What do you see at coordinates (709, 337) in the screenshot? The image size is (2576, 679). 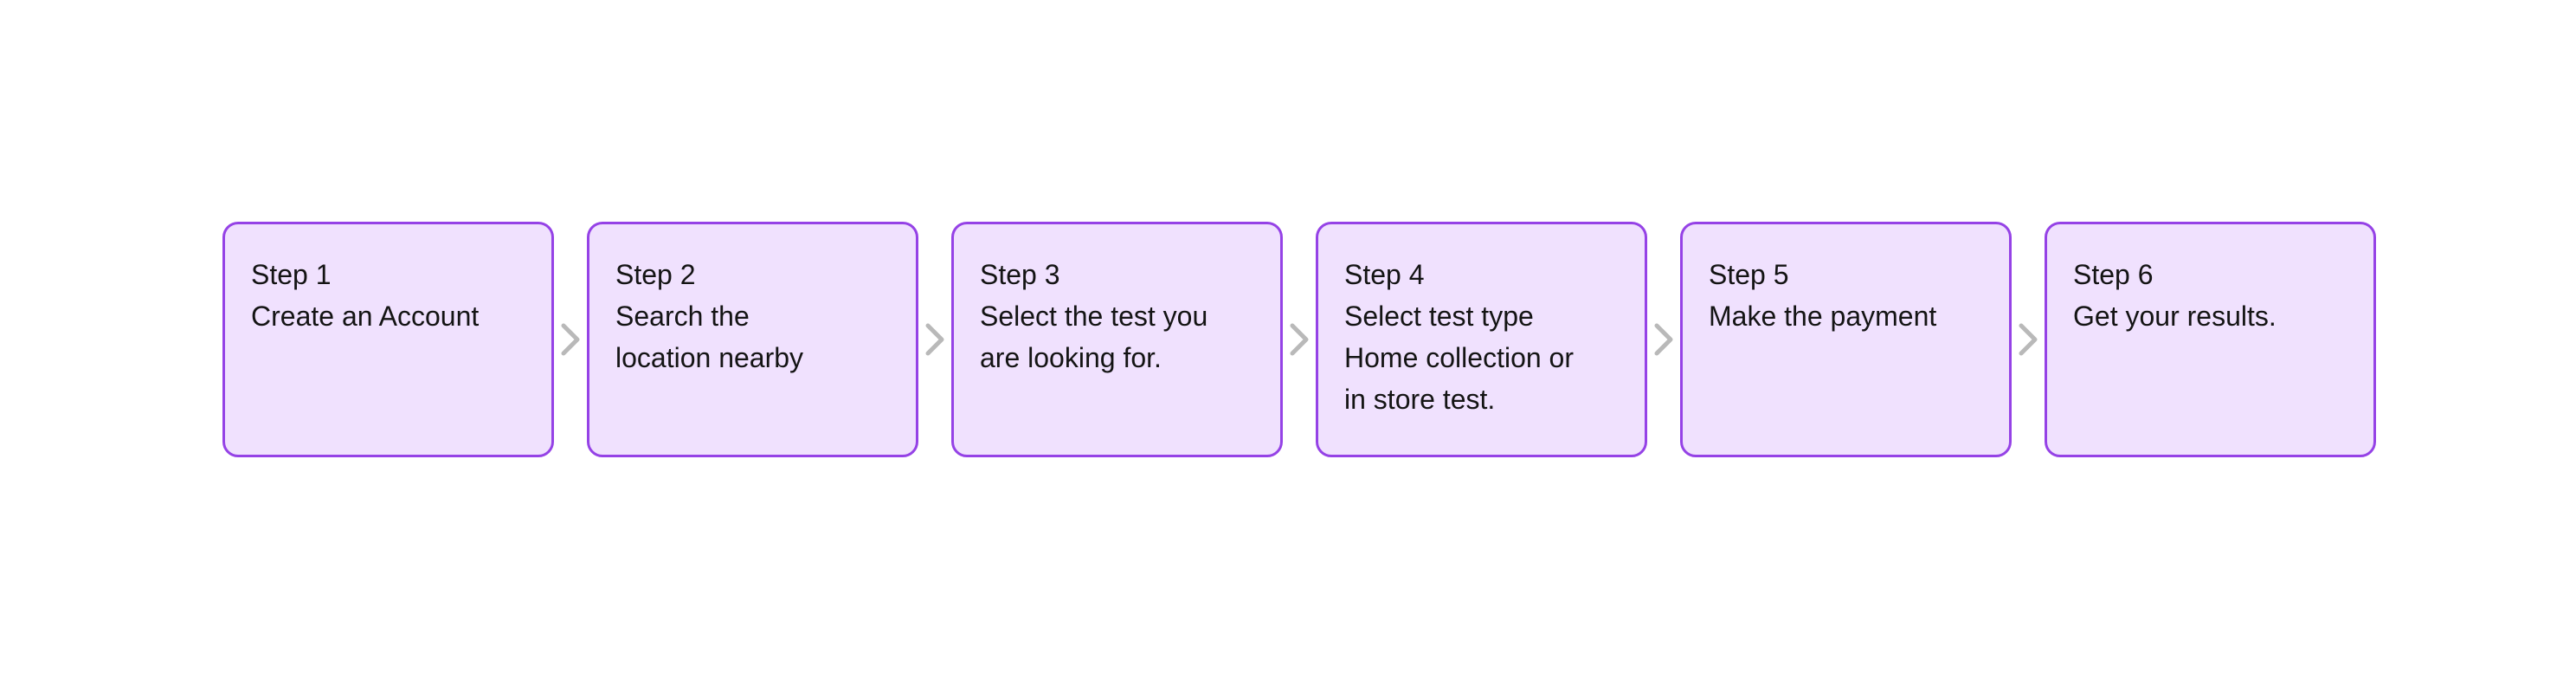 I see `step-2-description: Search the location nearby` at bounding box center [709, 337].